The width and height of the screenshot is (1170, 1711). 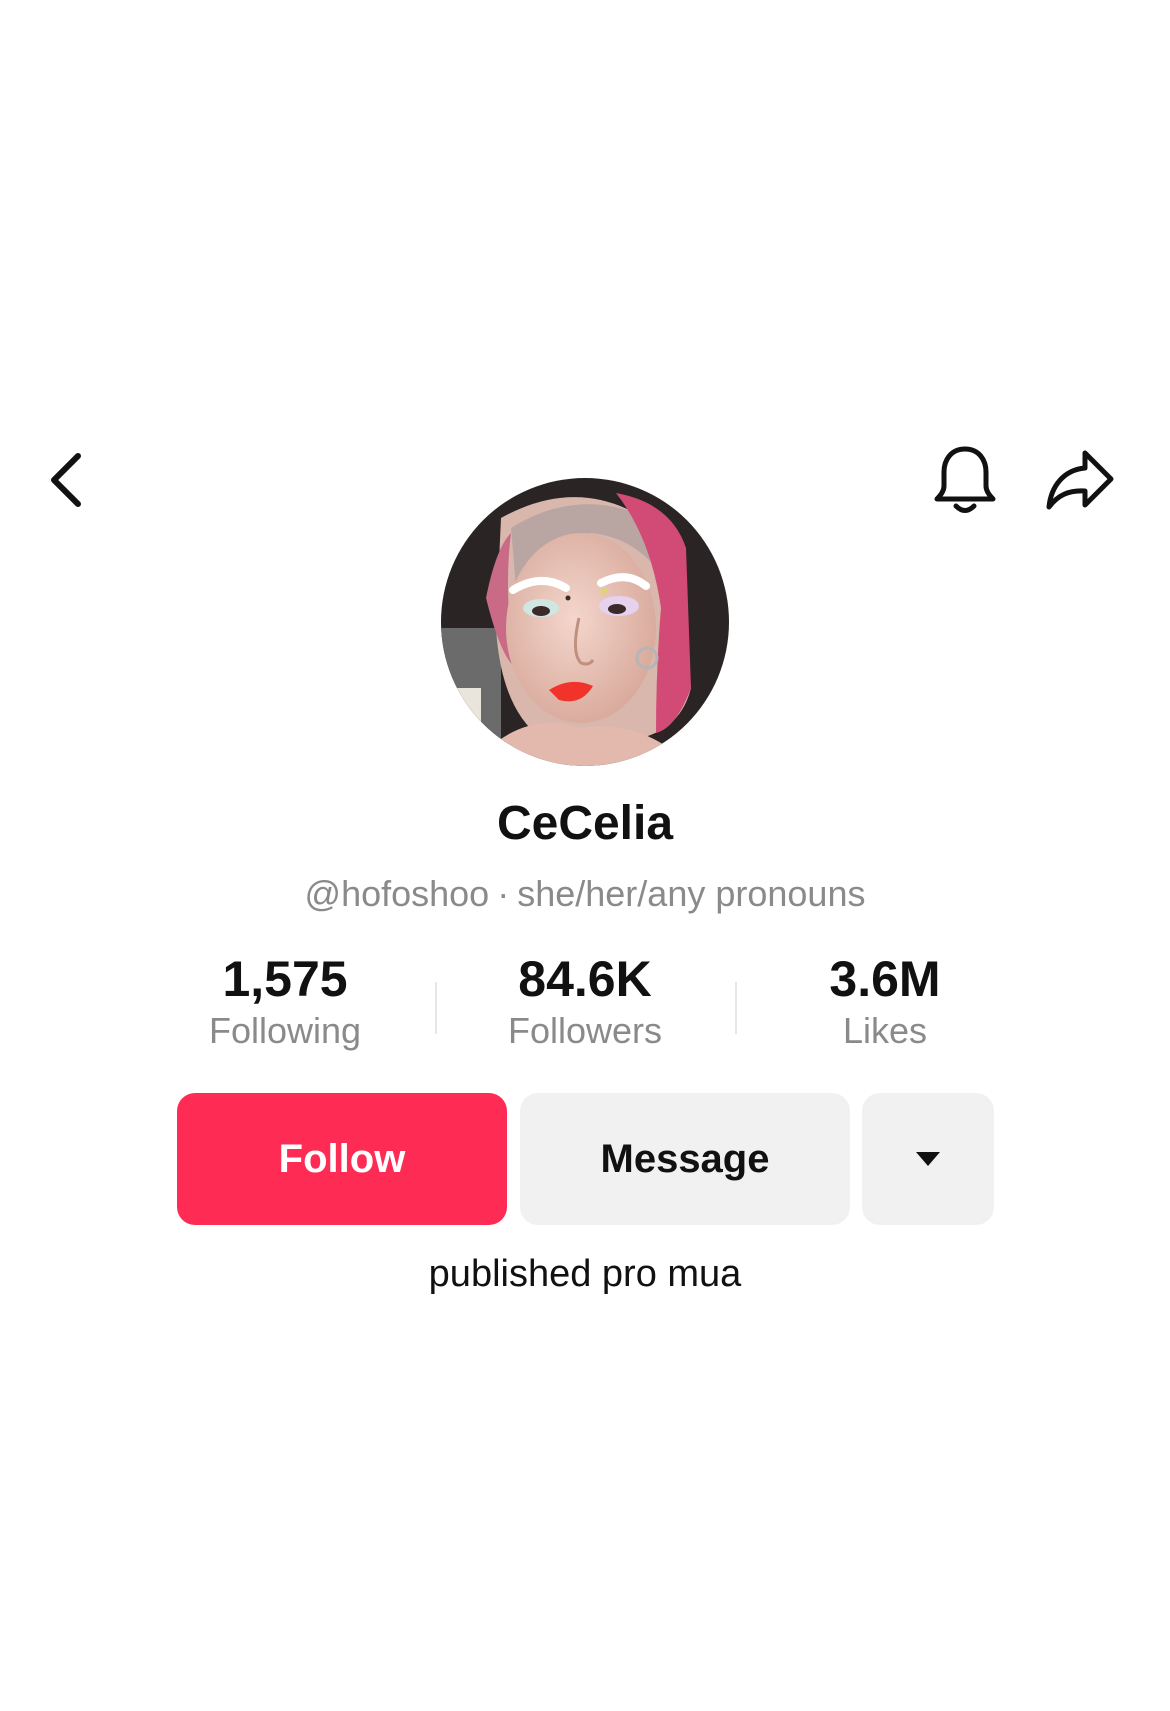 What do you see at coordinates (285, 1030) in the screenshot?
I see `stat-label: Following` at bounding box center [285, 1030].